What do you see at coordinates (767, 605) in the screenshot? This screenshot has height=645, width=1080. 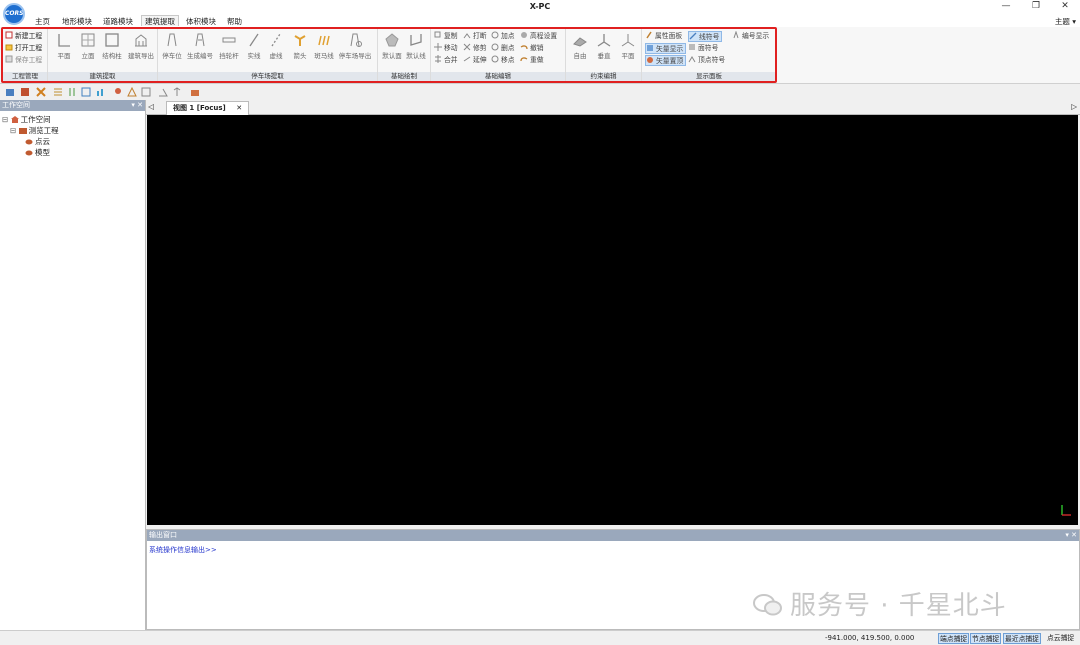 I see `wechat-icon` at bounding box center [767, 605].